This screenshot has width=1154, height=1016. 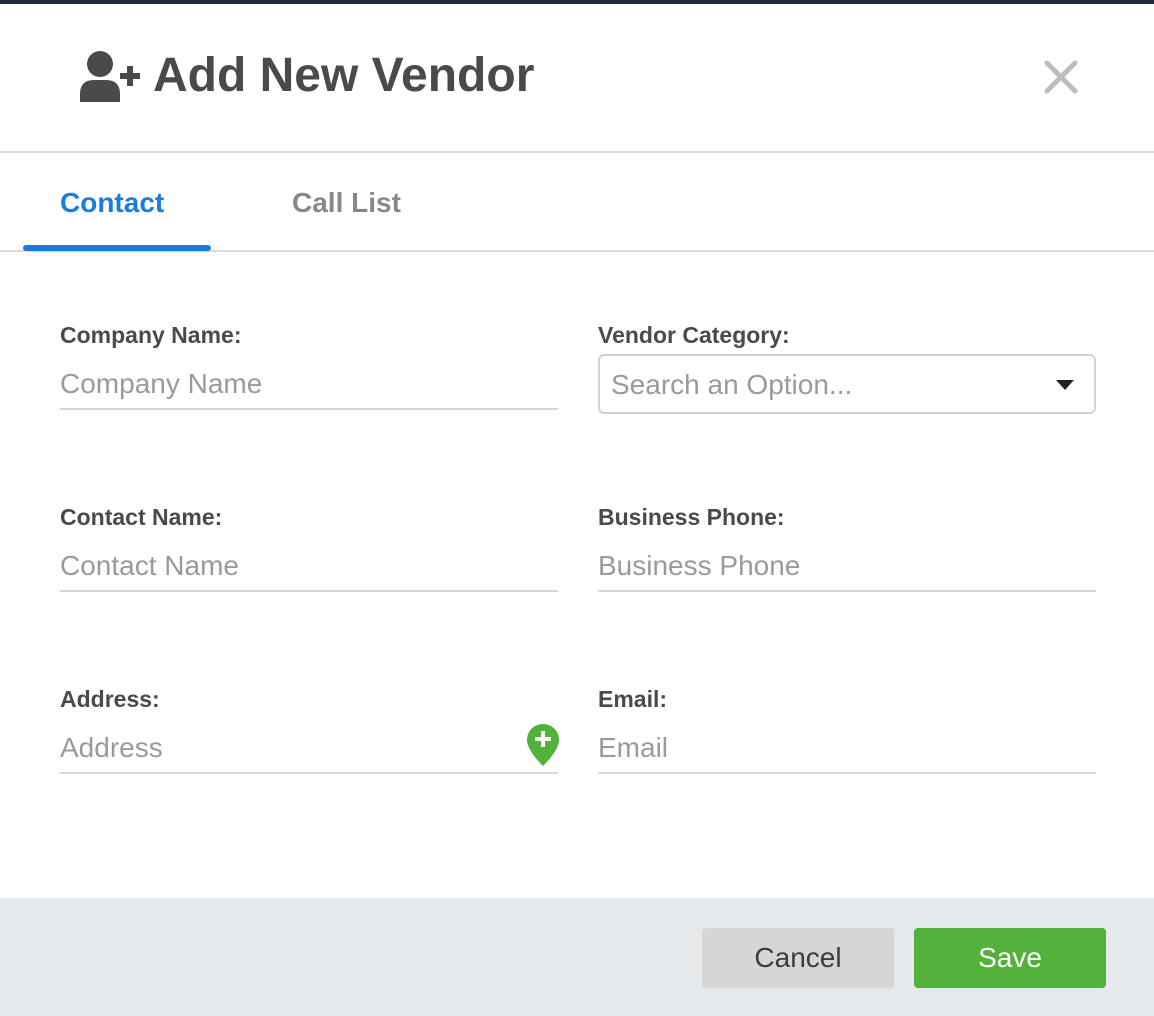 What do you see at coordinates (691, 517) in the screenshot?
I see `business-phone-label: Business Phone:` at bounding box center [691, 517].